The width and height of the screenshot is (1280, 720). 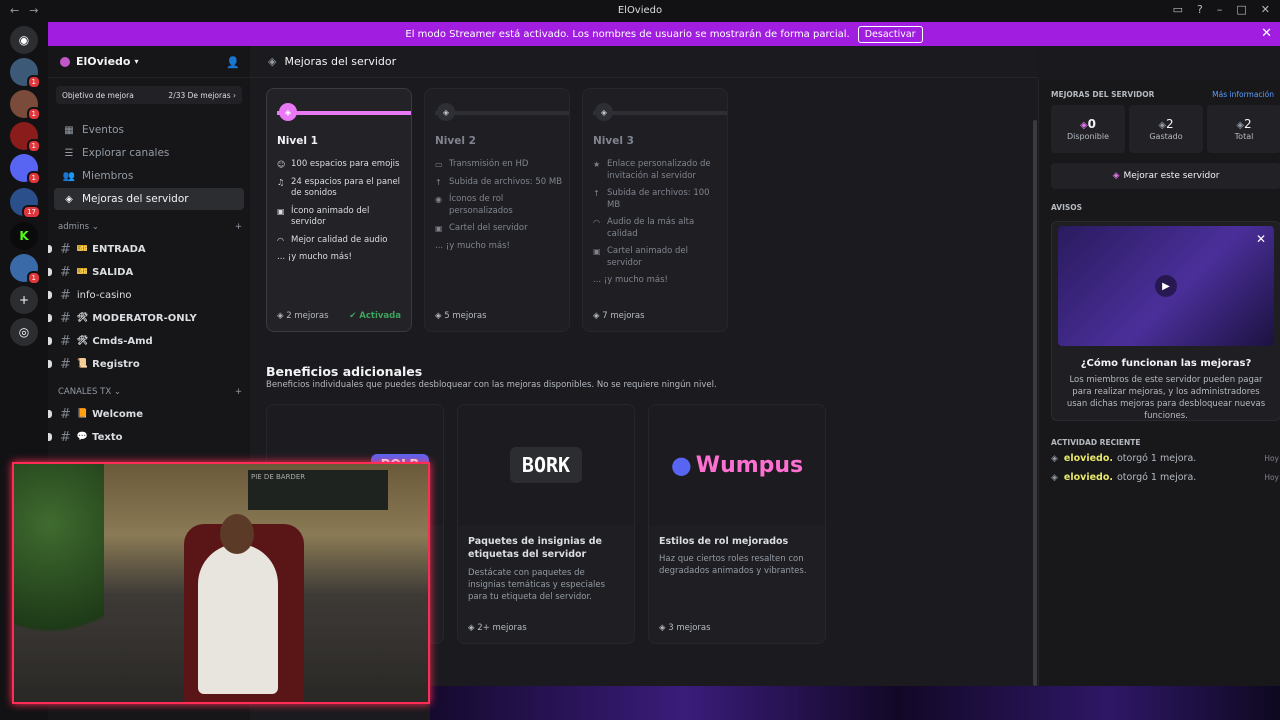 What do you see at coordinates (455, 141) in the screenshot?
I see `tier-name: Nivel 2` at bounding box center [455, 141].